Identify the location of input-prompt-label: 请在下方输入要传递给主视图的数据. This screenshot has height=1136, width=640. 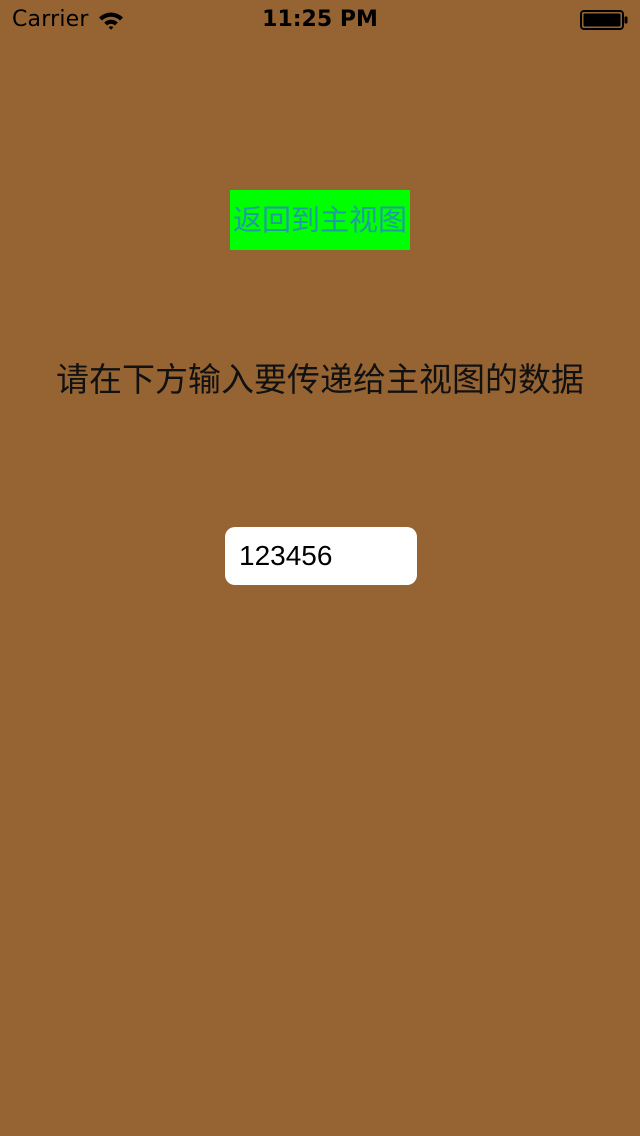
(320, 379).